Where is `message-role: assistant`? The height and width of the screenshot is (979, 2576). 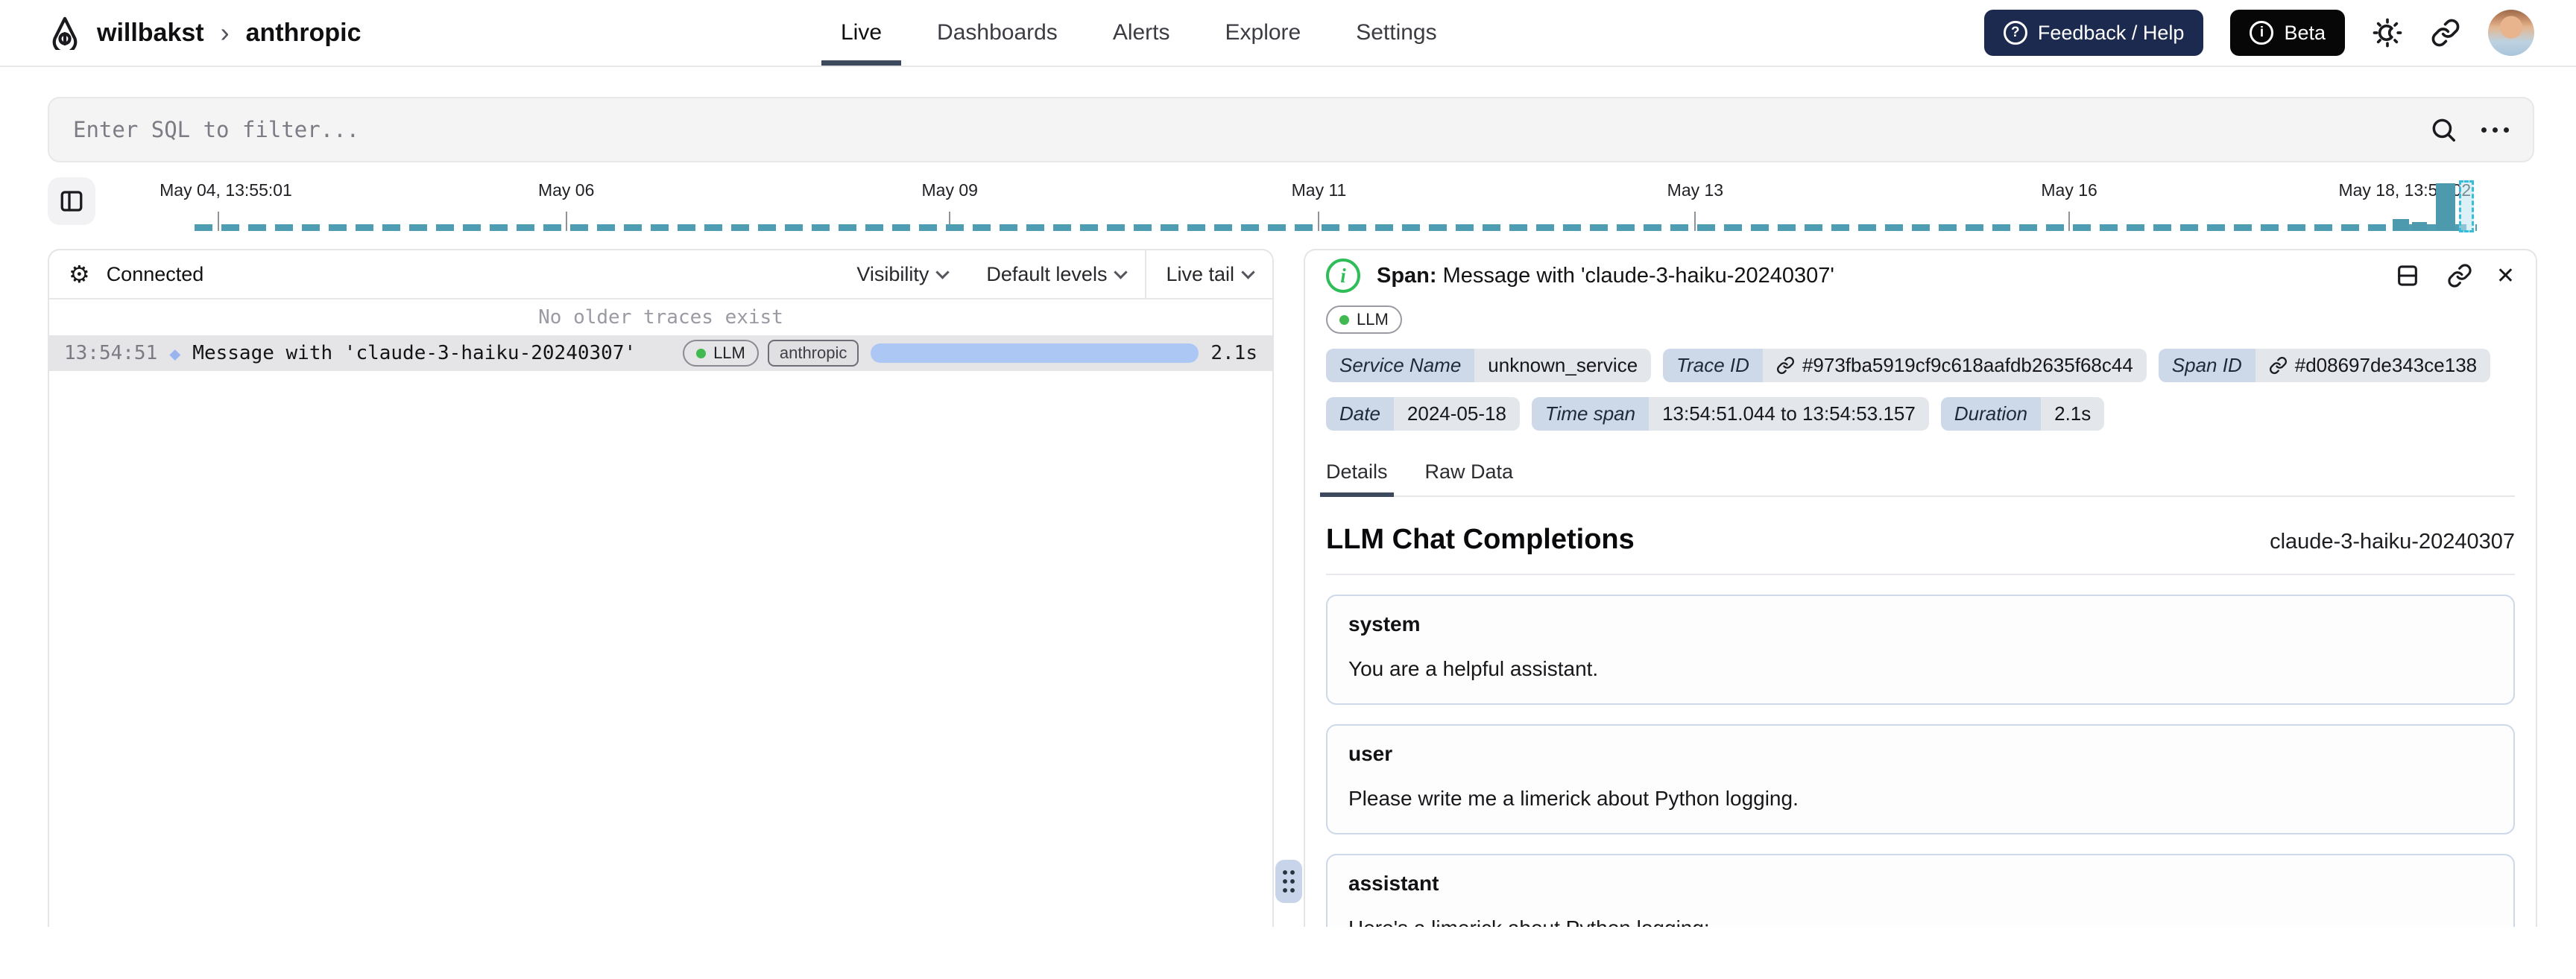
message-role: assistant is located at coordinates (1393, 883).